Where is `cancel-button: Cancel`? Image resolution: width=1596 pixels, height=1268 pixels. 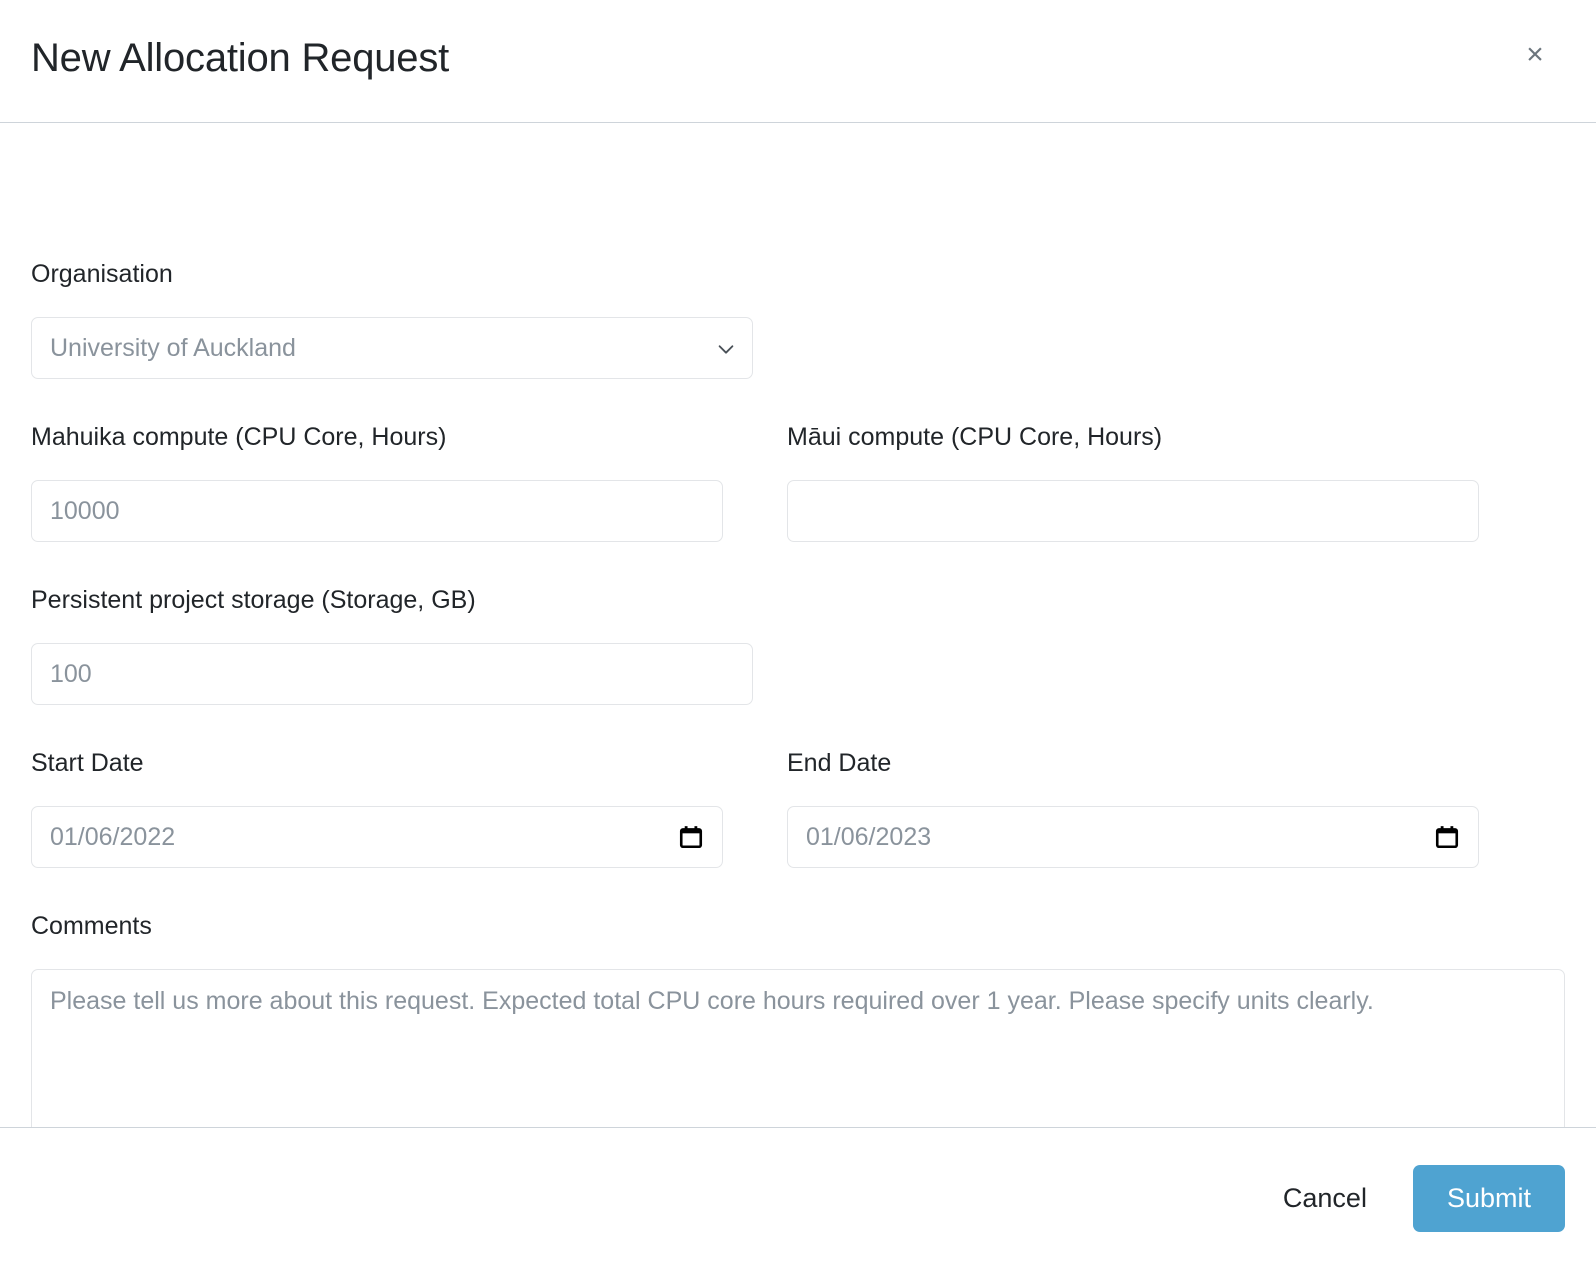 cancel-button: Cancel is located at coordinates (1325, 1198).